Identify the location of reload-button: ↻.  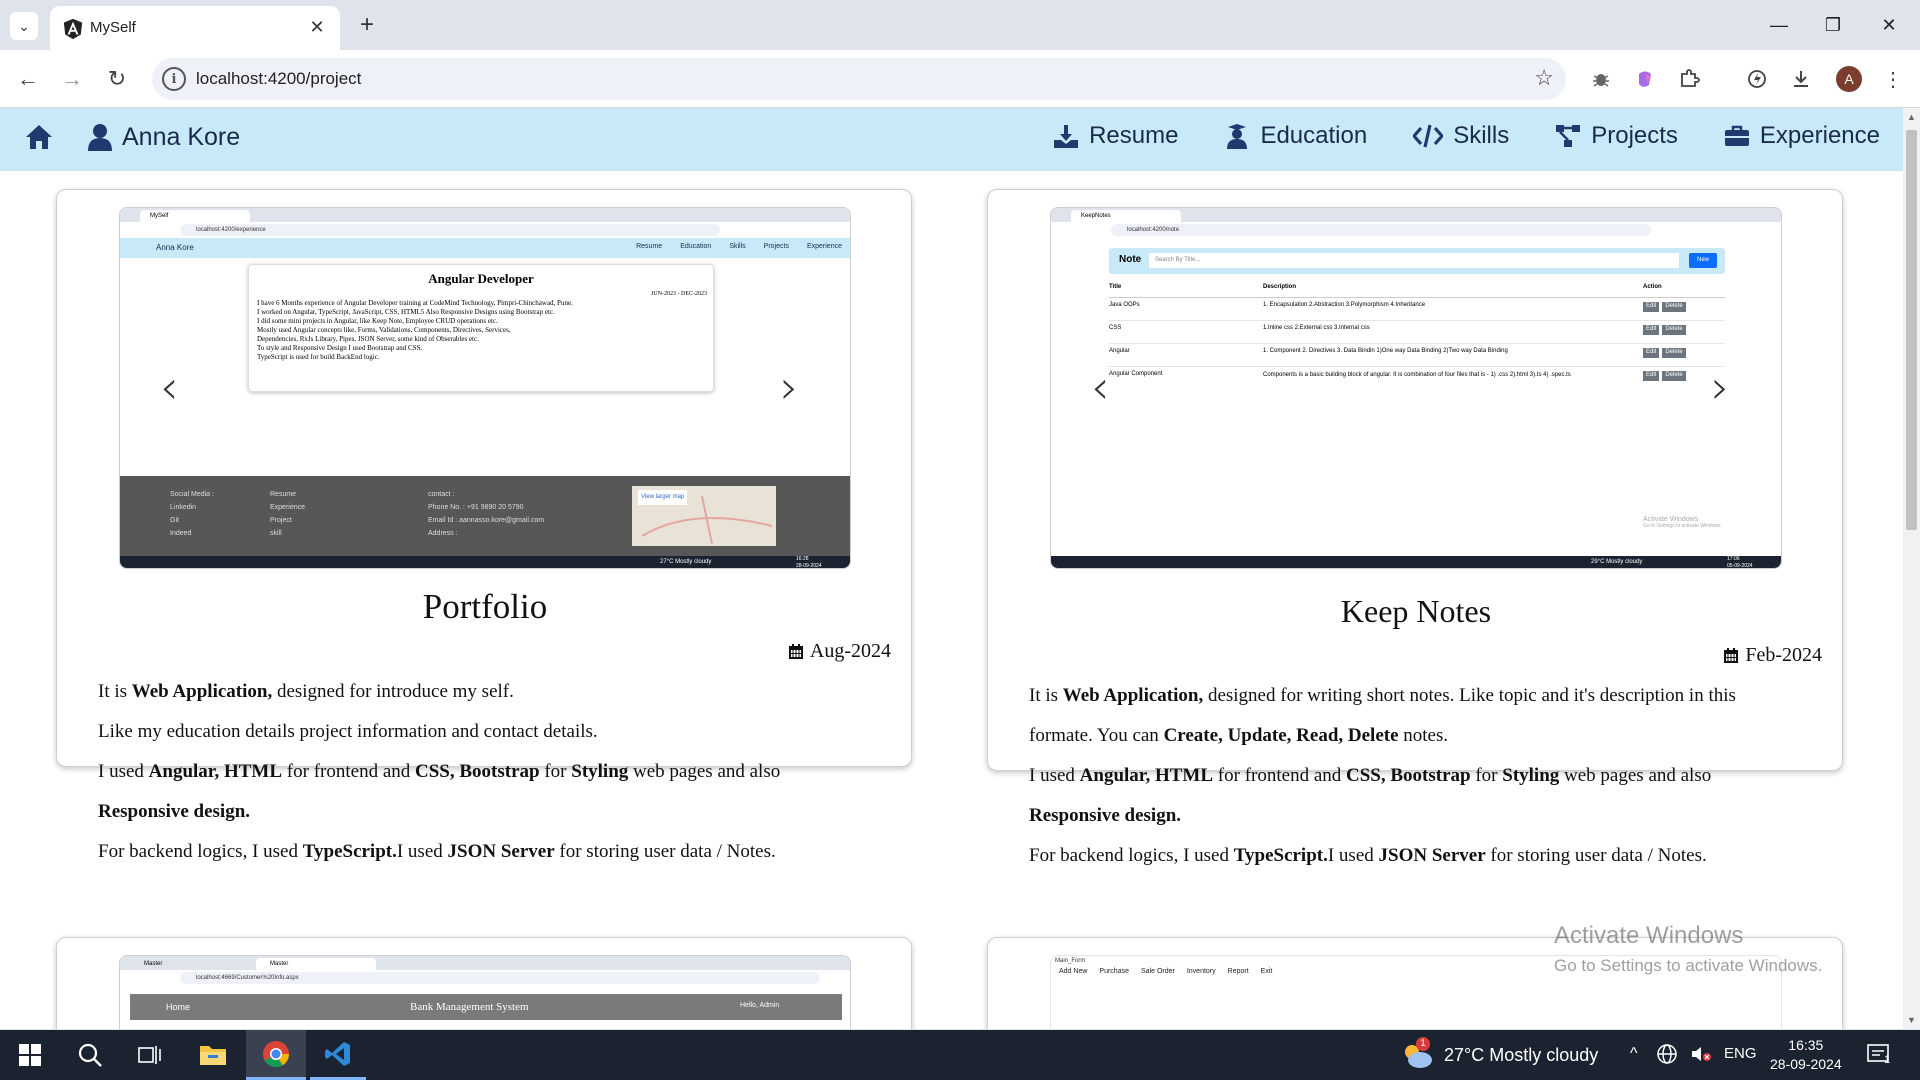
(117, 79).